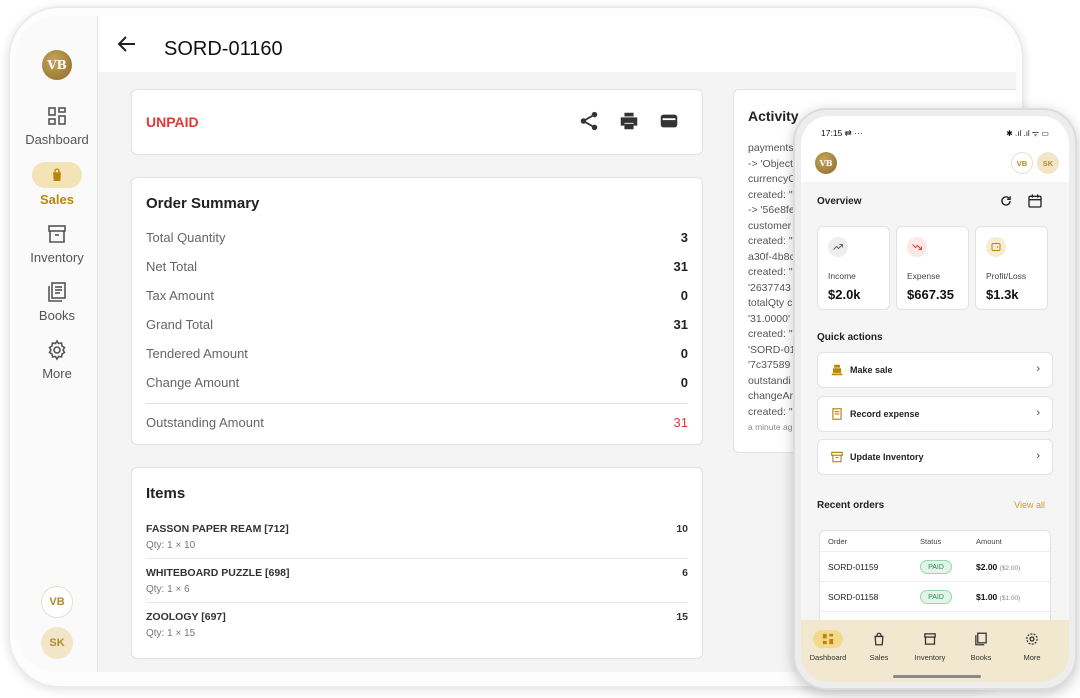 The width and height of the screenshot is (1080, 698). Describe the element at coordinates (769, 287) in the screenshot. I see `activity-line: '2637743` at that location.